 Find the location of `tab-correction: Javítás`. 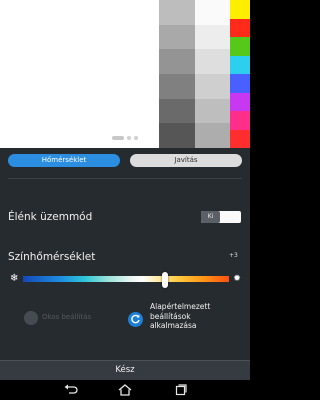

tab-correction: Javítás is located at coordinates (186, 160).